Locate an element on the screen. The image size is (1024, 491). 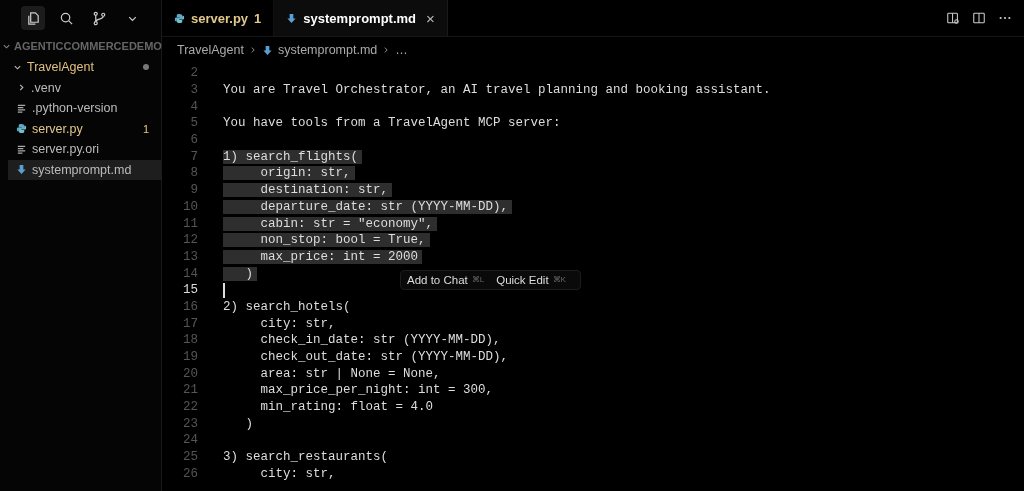
modified-dot is located at coordinates (146, 67).